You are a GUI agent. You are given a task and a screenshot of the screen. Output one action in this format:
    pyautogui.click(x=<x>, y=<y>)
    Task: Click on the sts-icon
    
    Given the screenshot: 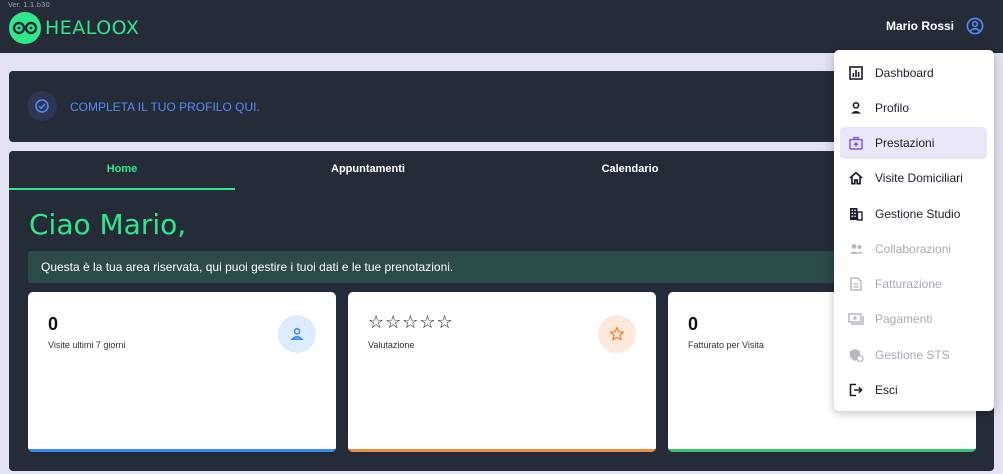 What is the action you would take?
    pyautogui.click(x=856, y=355)
    